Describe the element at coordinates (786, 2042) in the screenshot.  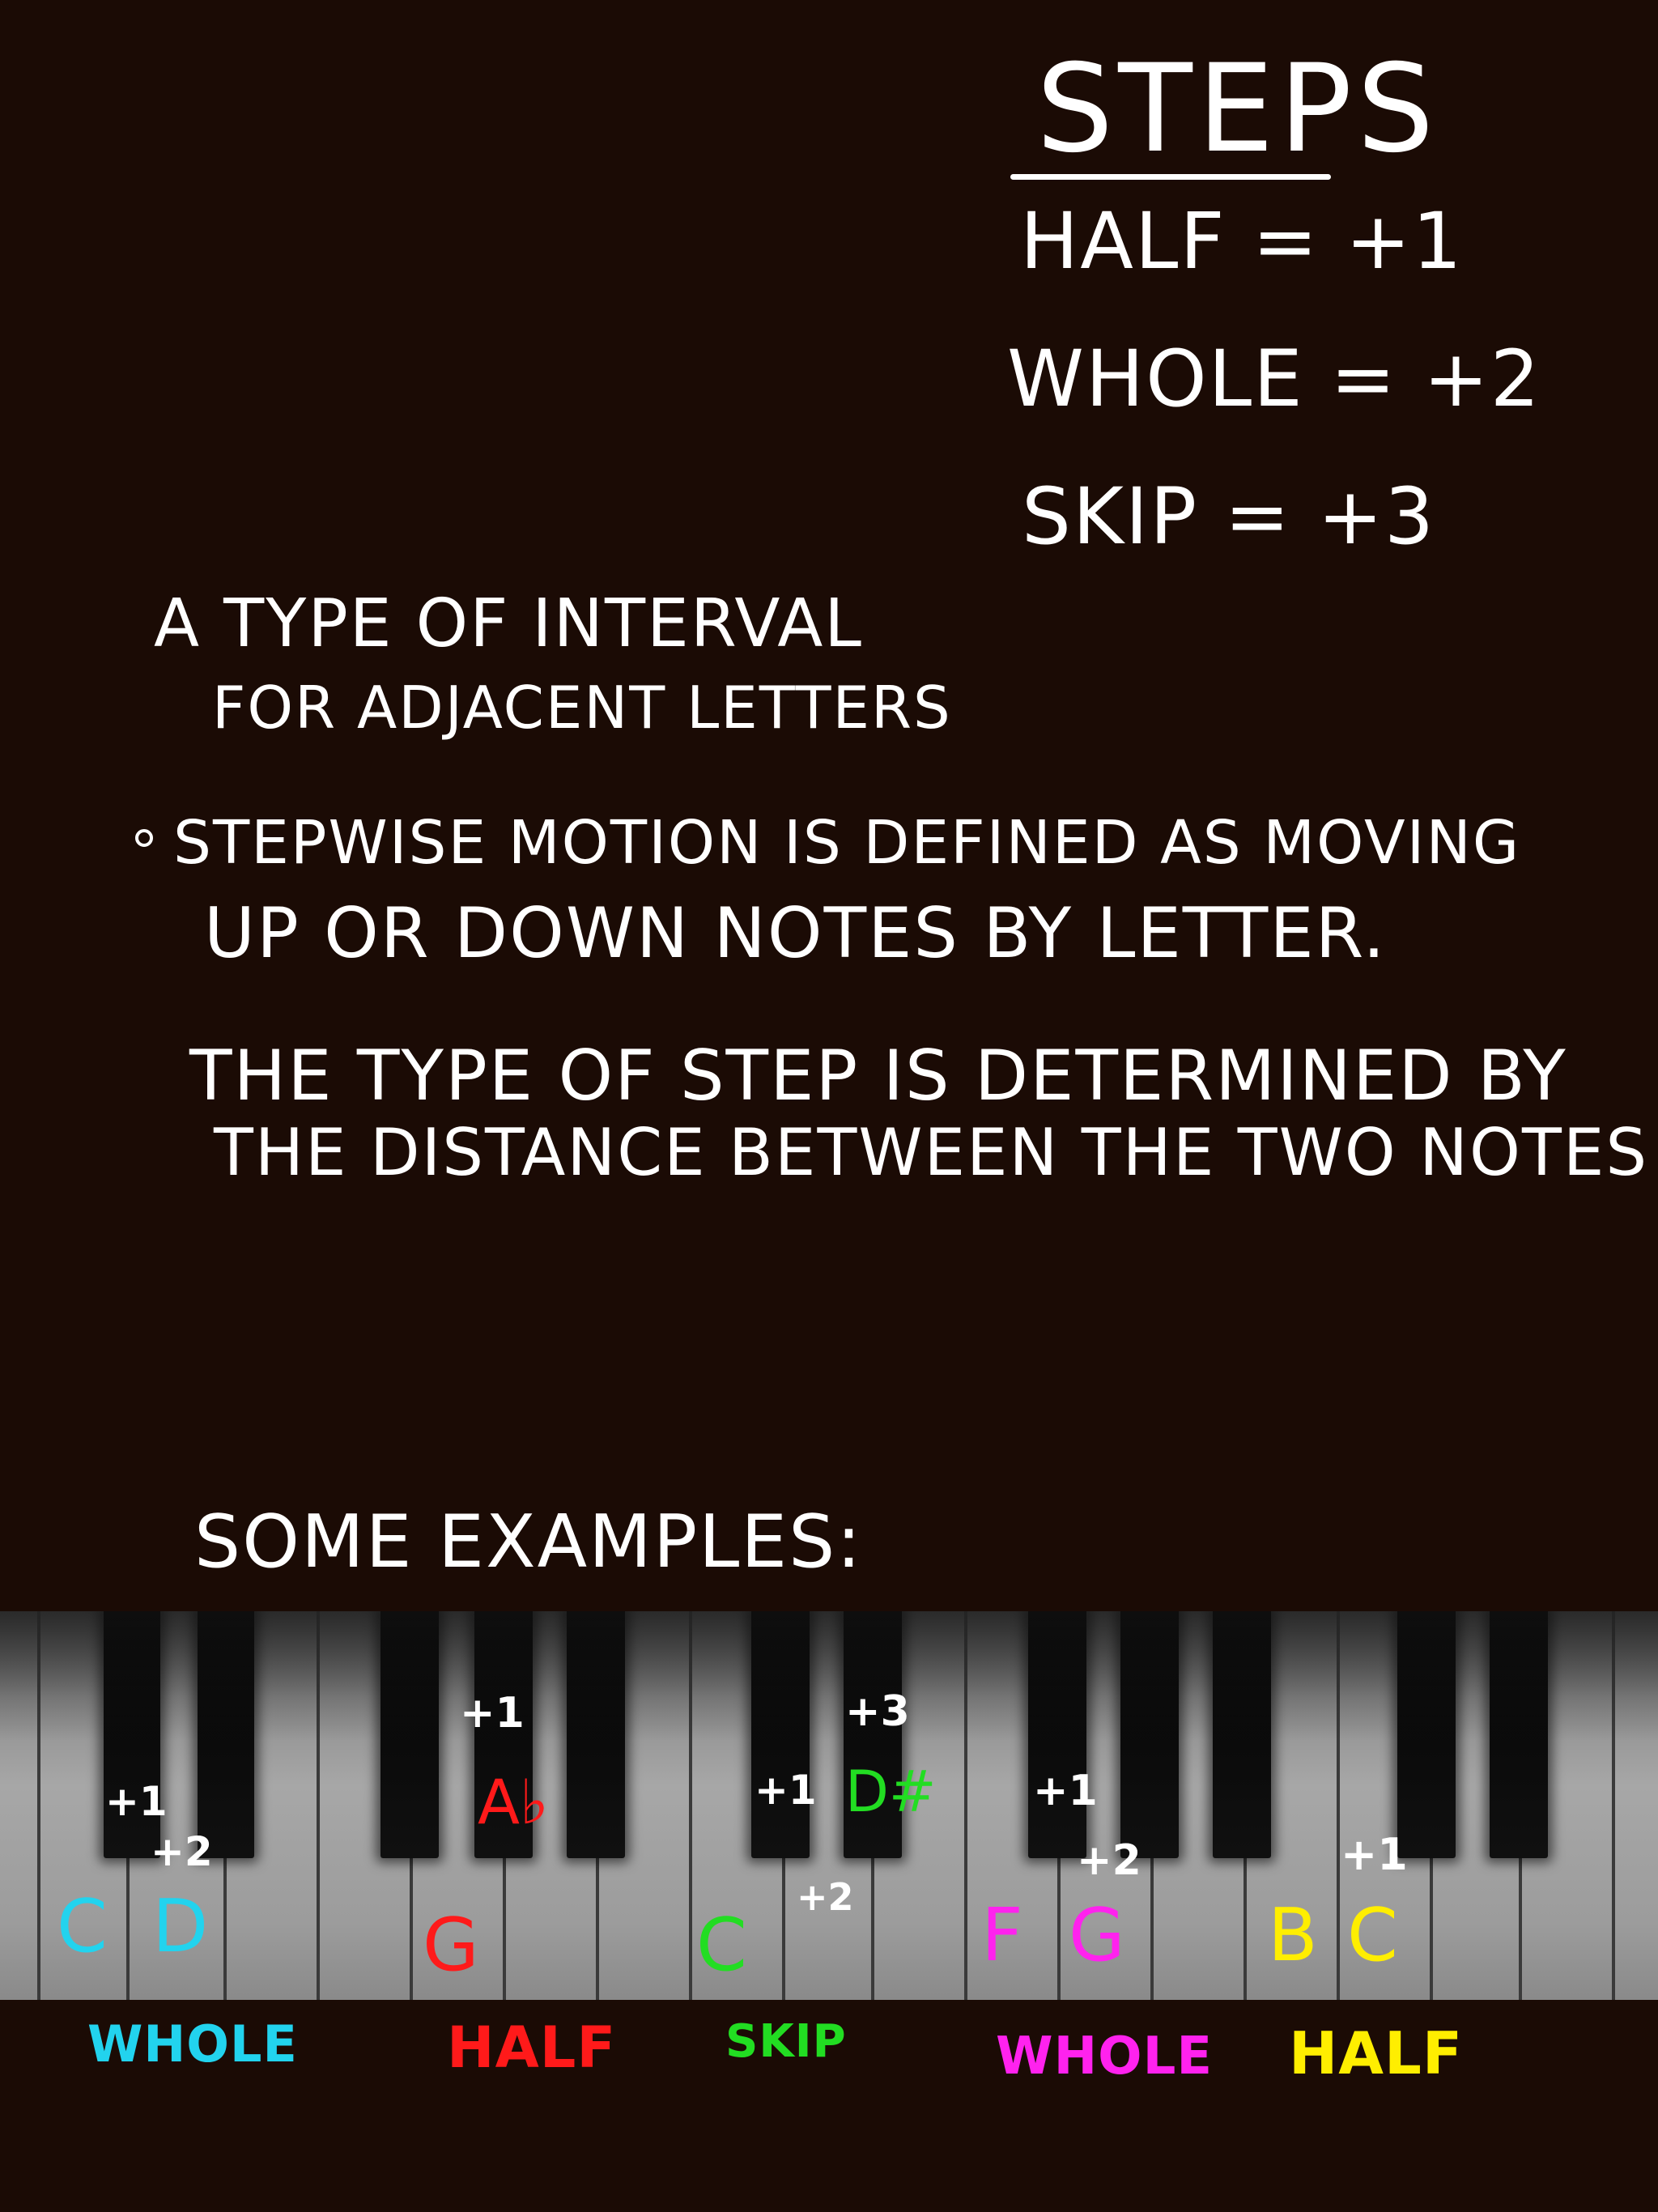
I see `example-3-label: SKIP` at that location.